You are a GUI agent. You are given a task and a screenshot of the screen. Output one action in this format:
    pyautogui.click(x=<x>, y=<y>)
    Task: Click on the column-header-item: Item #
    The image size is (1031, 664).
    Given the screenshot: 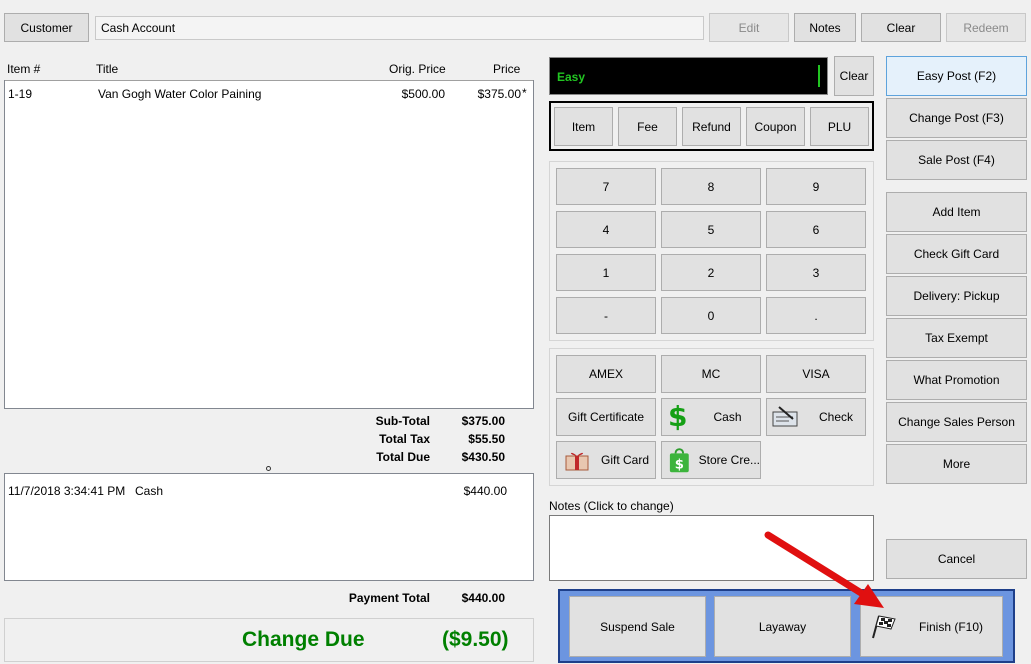 What is the action you would take?
    pyautogui.click(x=23, y=69)
    